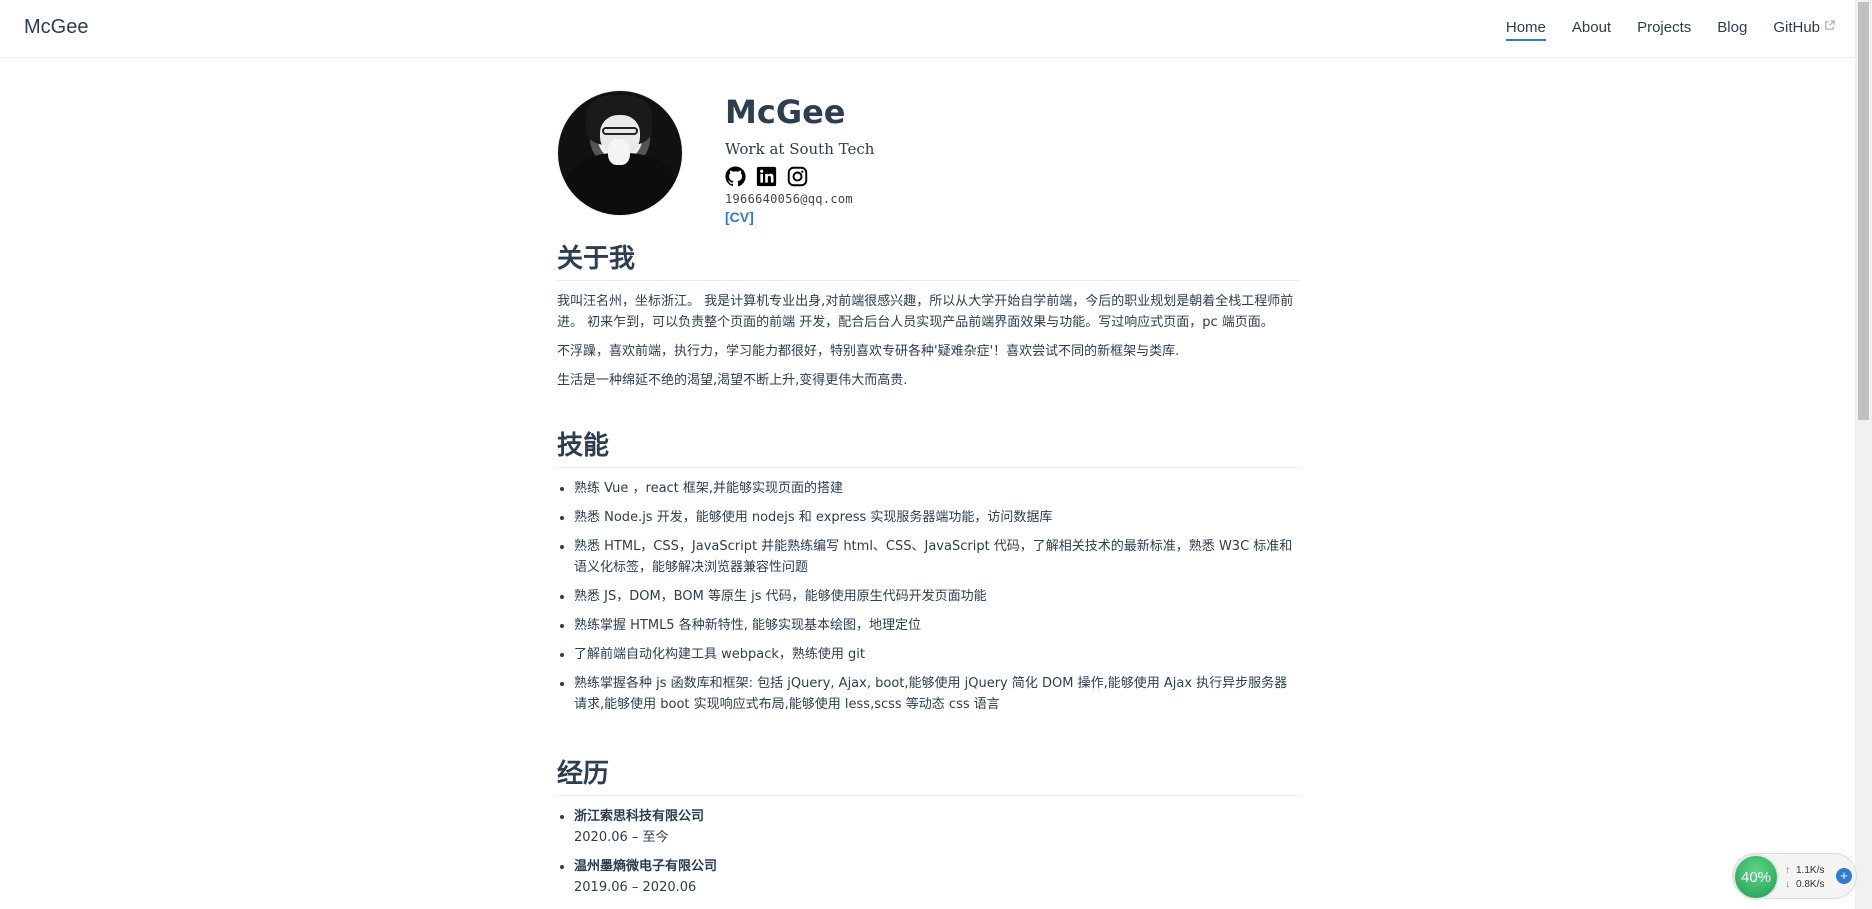 This screenshot has height=909, width=1872. I want to click on scrollbar, so click(1863, 454).